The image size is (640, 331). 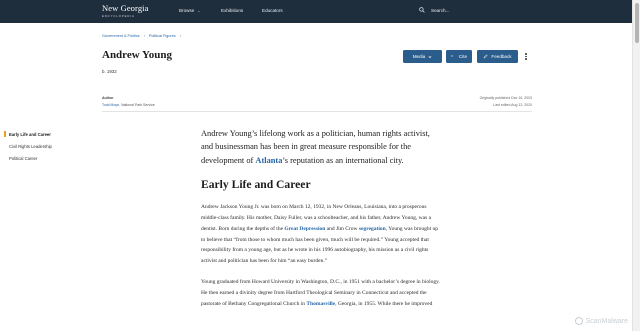 I want to click on author-link: Todd Moye, so click(x=110, y=105).